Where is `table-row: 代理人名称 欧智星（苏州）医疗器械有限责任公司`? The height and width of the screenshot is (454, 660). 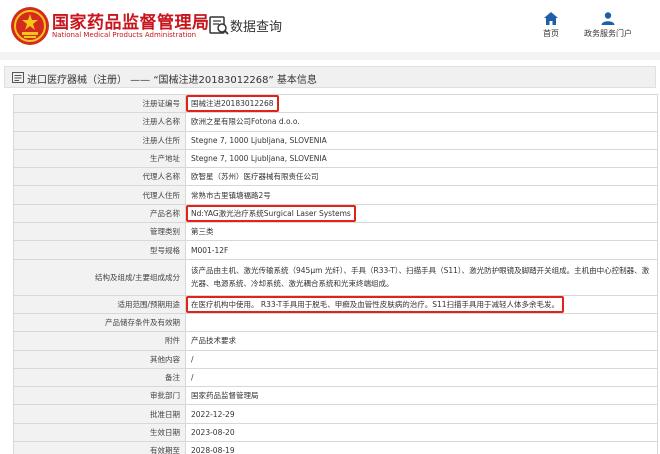 table-row: 代理人名称 欧智星（苏州）医疗器械有限责任公司 is located at coordinates (335, 177).